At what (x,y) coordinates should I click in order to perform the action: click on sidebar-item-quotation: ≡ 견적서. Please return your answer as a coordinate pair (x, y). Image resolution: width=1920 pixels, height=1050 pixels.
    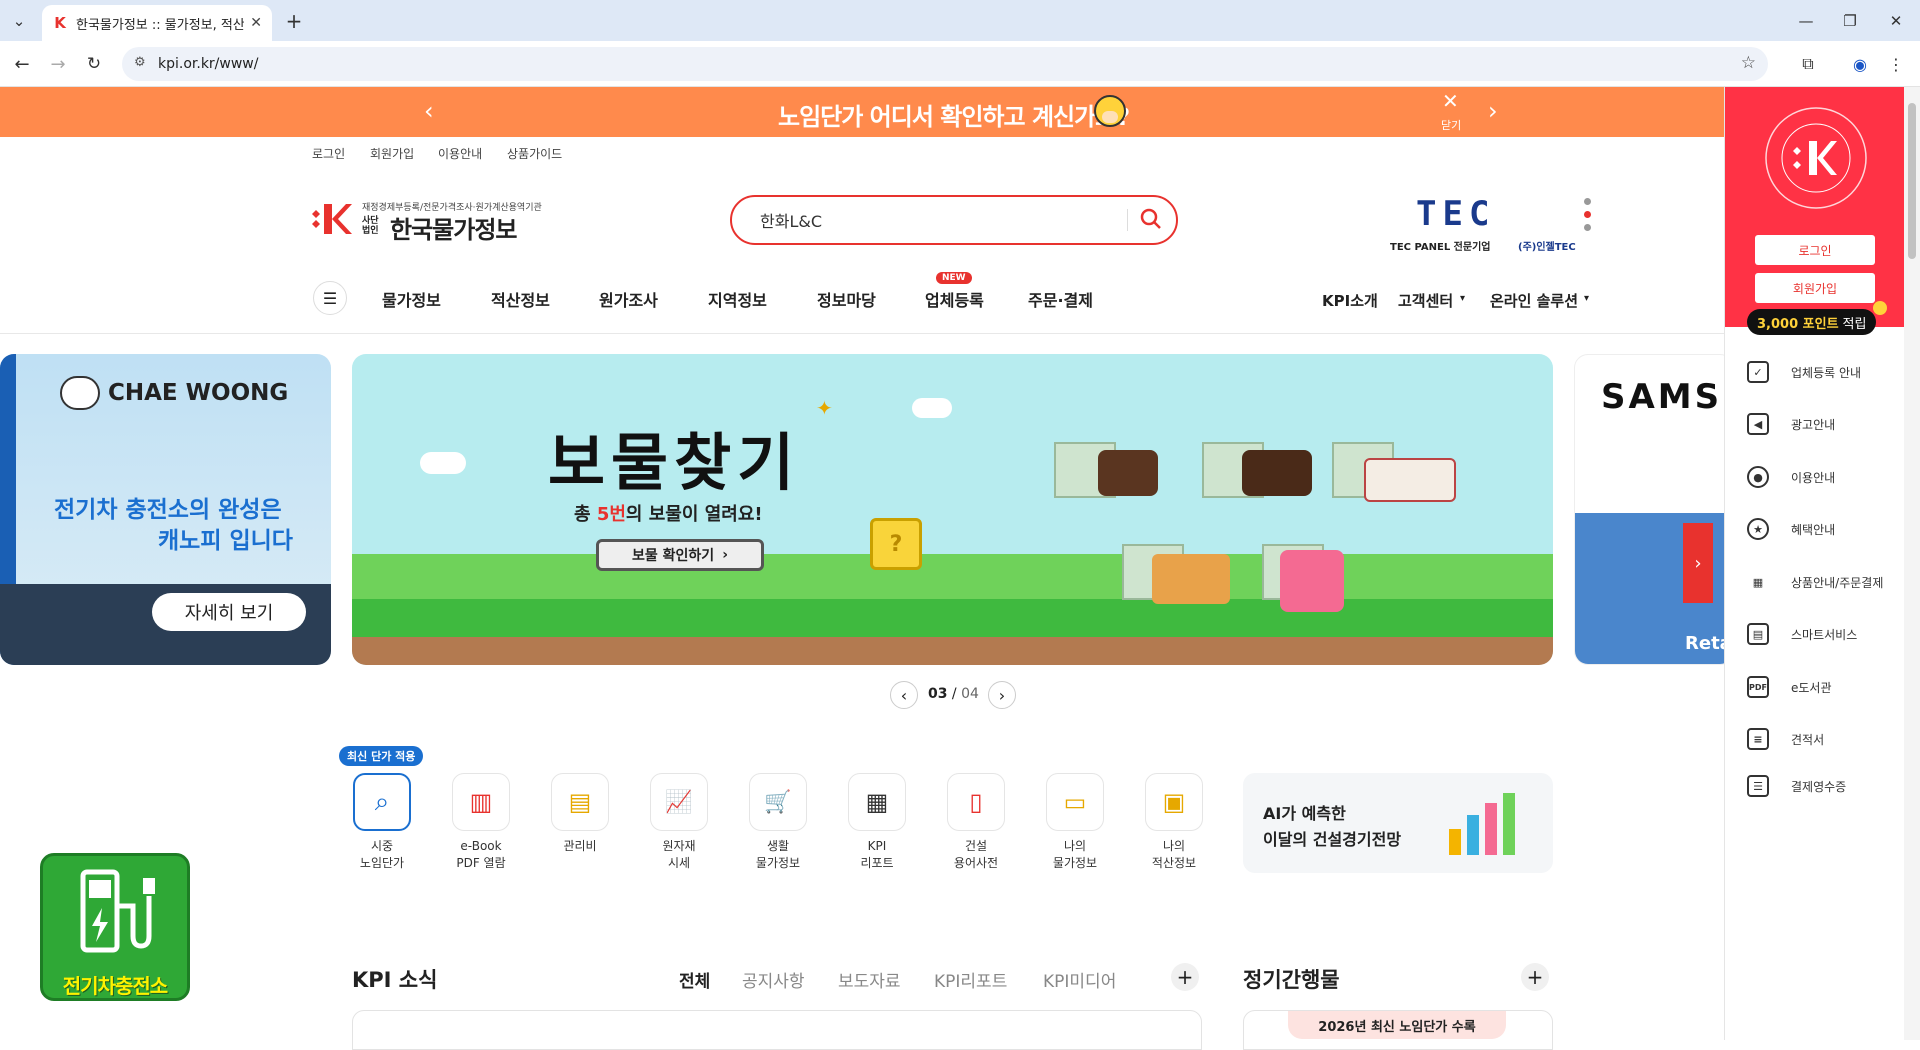
    Looking at the image, I should click on (1785, 739).